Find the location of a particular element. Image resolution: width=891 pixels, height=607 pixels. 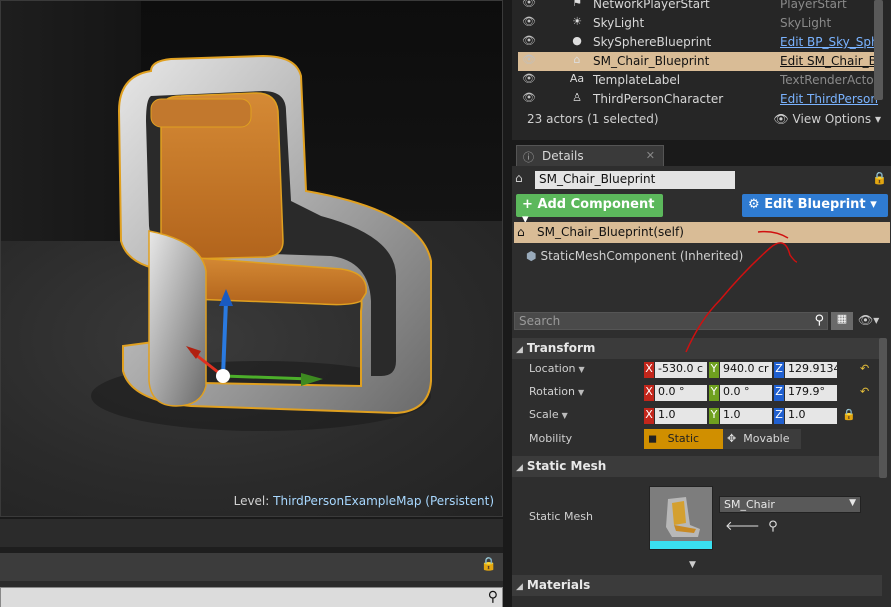

rotation-x-field: 0.0 ° is located at coordinates (681, 393).